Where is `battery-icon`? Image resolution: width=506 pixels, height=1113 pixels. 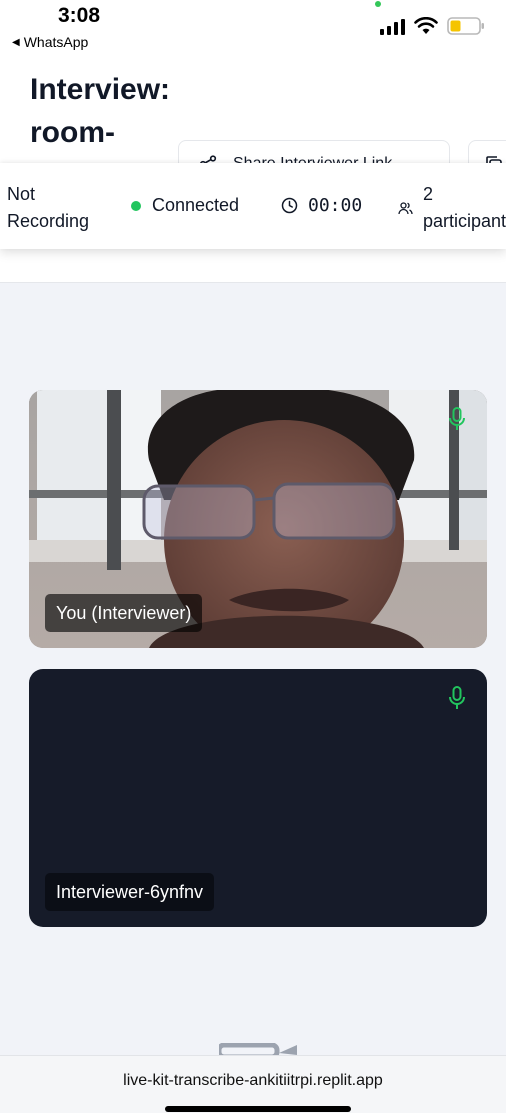
battery-icon is located at coordinates (465, 26).